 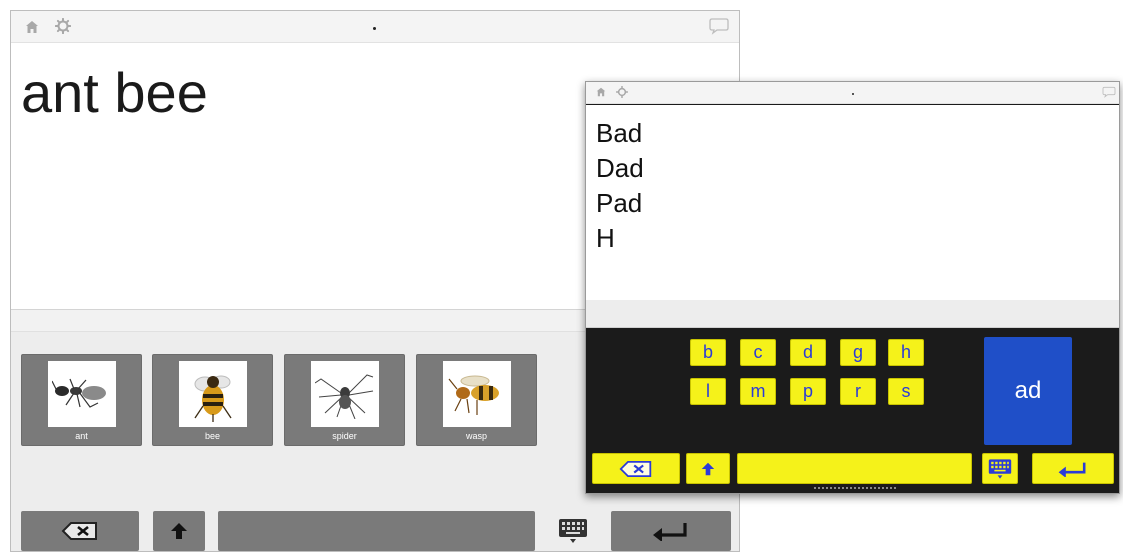 What do you see at coordinates (708, 391) in the screenshot?
I see `letter-key-l: l` at bounding box center [708, 391].